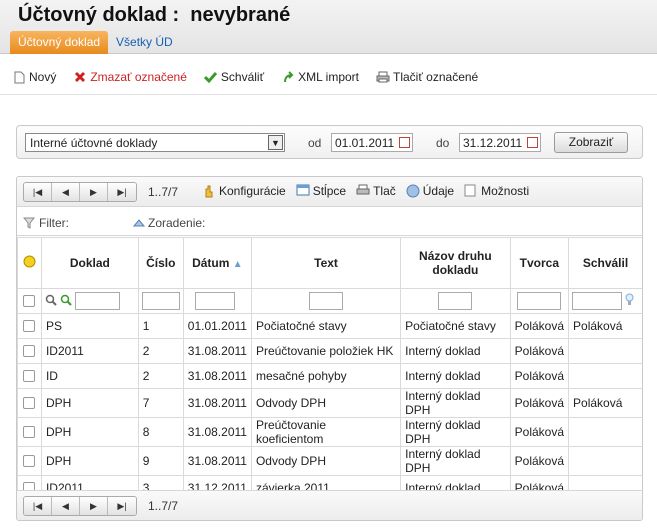 The width and height of the screenshot is (657, 532). What do you see at coordinates (242, 77) in the screenshot?
I see `approve-label: Schváliť` at bounding box center [242, 77].